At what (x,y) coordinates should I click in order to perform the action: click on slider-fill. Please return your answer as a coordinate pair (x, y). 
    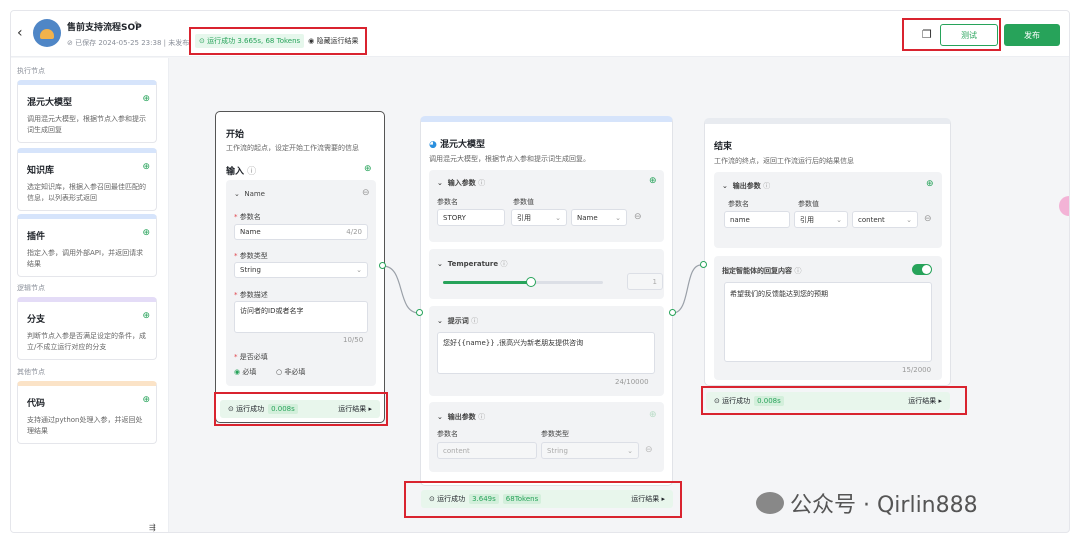
    Looking at the image, I should click on (487, 282).